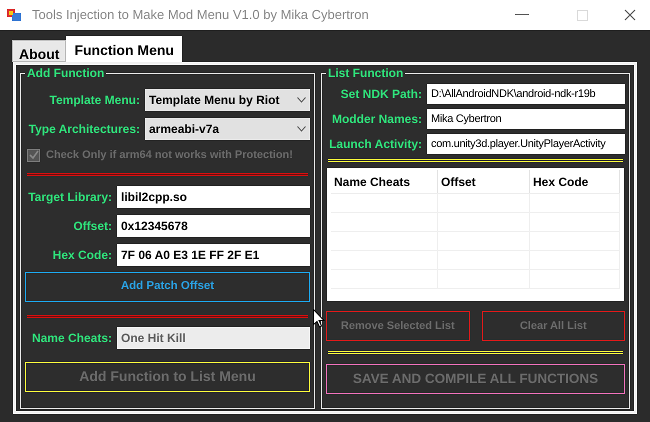 Image resolution: width=650 pixels, height=422 pixels. I want to click on field-label: Launch Activity:, so click(375, 144).